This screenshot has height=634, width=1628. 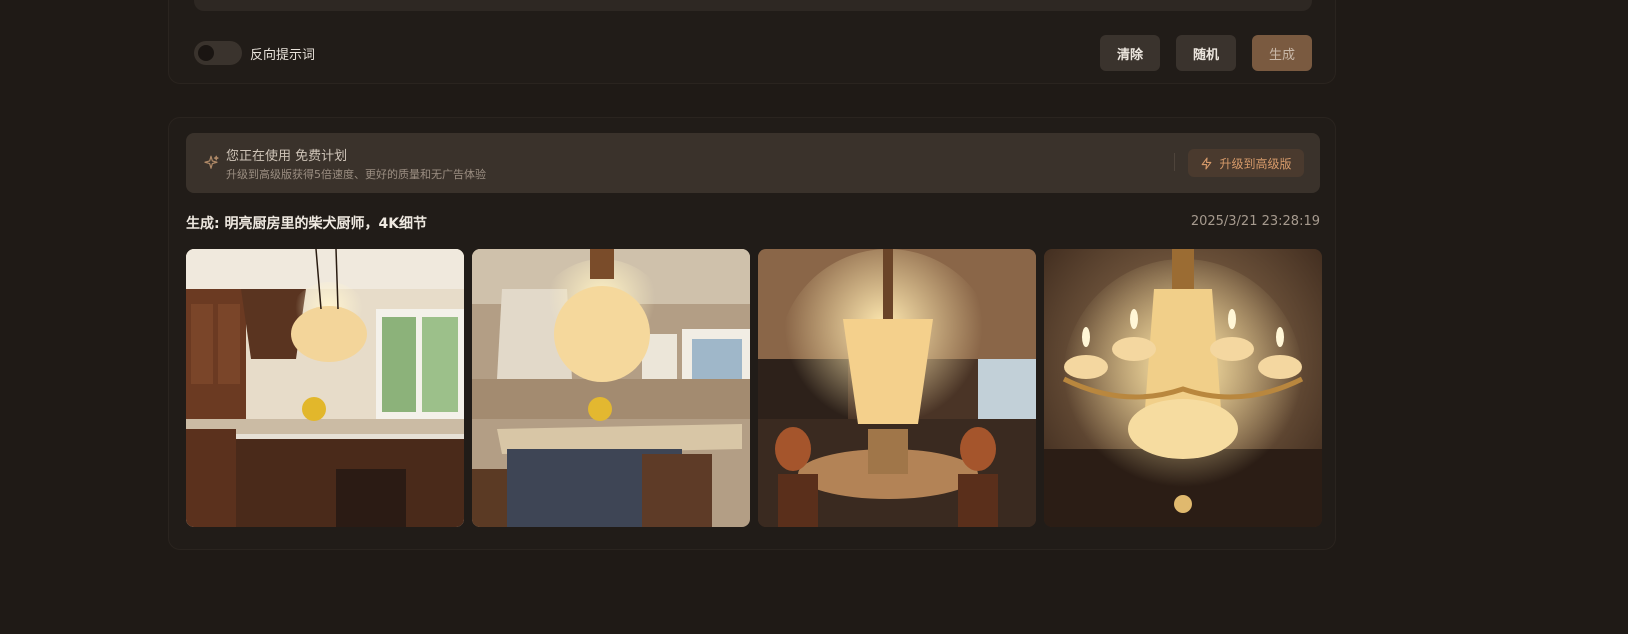 What do you see at coordinates (283, 55) in the screenshot?
I see `negative-prompt-label: 反向提示词` at bounding box center [283, 55].